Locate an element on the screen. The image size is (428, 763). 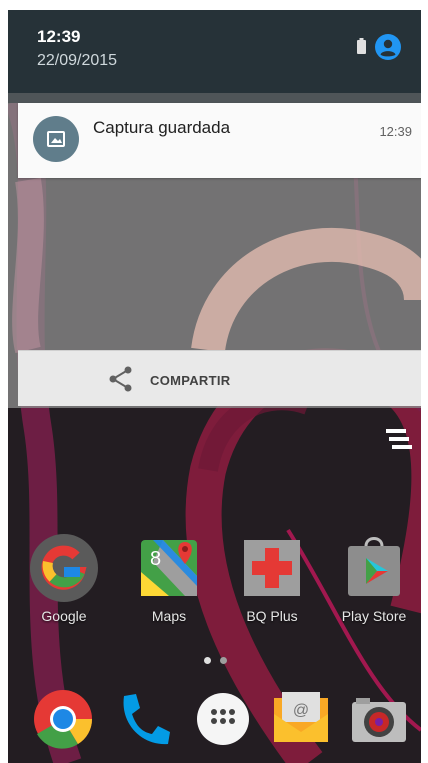
app-label: Google is located at coordinates (64, 616).